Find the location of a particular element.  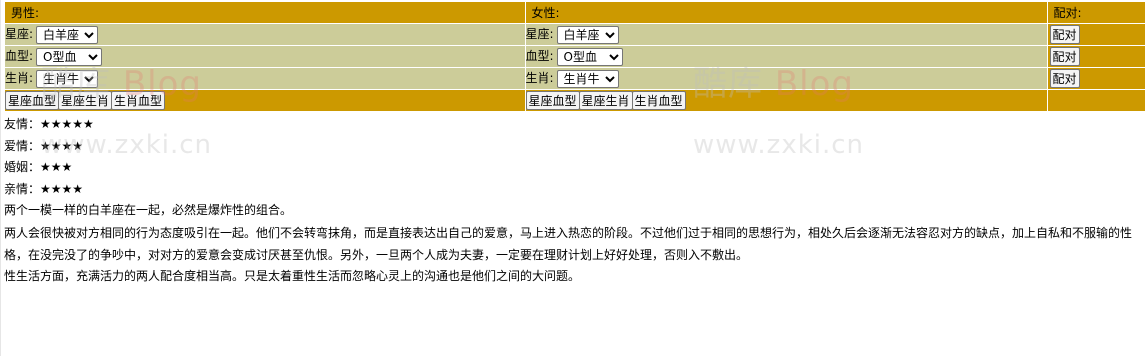

male-combo-cell: 星座血型 星座生肖 生肖血型 is located at coordinates (265, 100).